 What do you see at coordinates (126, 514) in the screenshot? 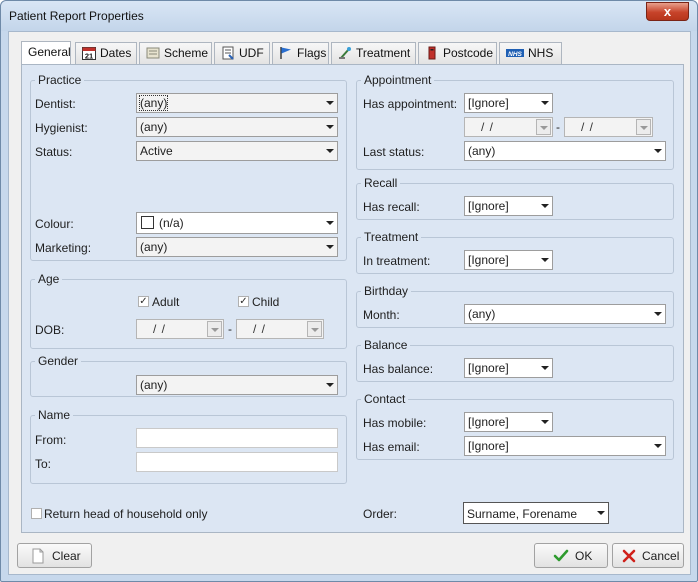
I see `household-label: Return head of household only` at bounding box center [126, 514].